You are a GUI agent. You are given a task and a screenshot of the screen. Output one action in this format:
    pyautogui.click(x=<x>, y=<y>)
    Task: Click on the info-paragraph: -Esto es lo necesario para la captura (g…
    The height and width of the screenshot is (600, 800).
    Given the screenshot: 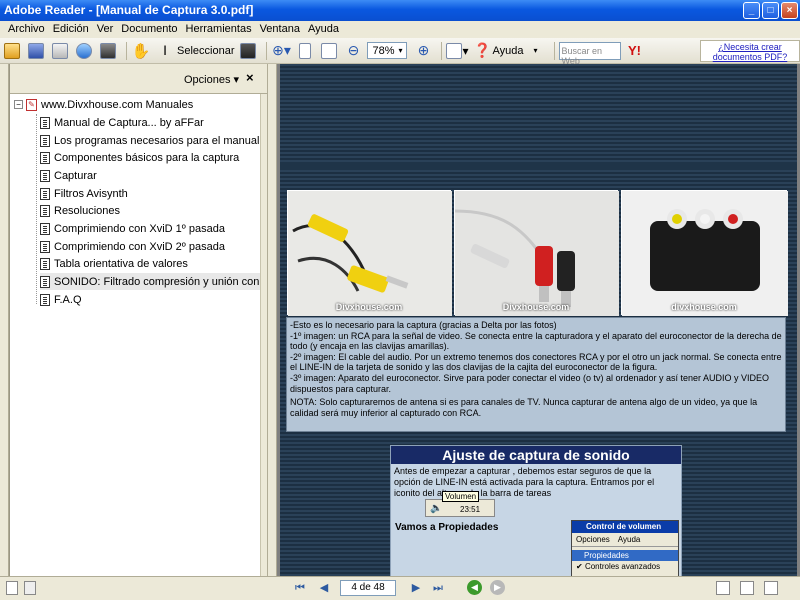 What is the action you would take?
    pyautogui.click(x=423, y=325)
    